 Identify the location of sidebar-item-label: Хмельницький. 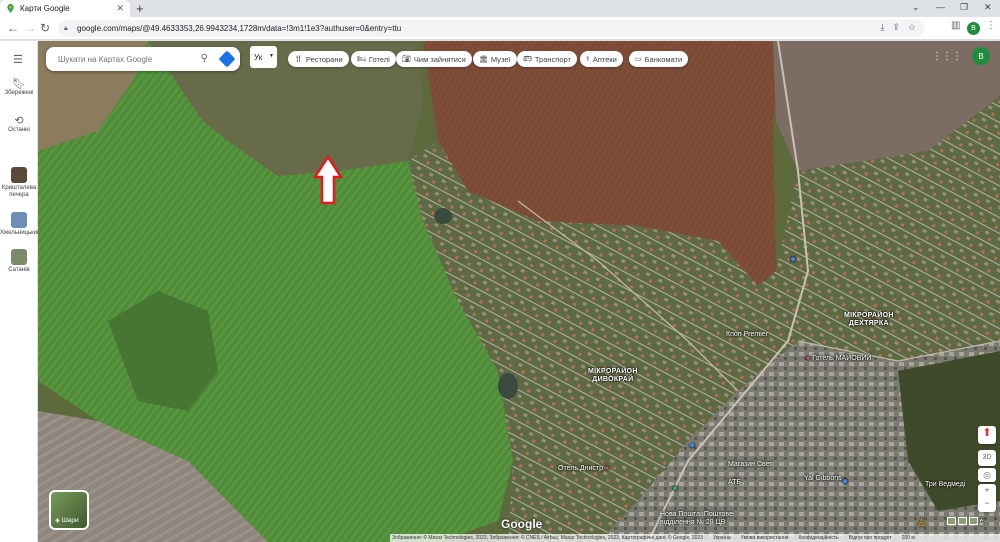
(20, 233).